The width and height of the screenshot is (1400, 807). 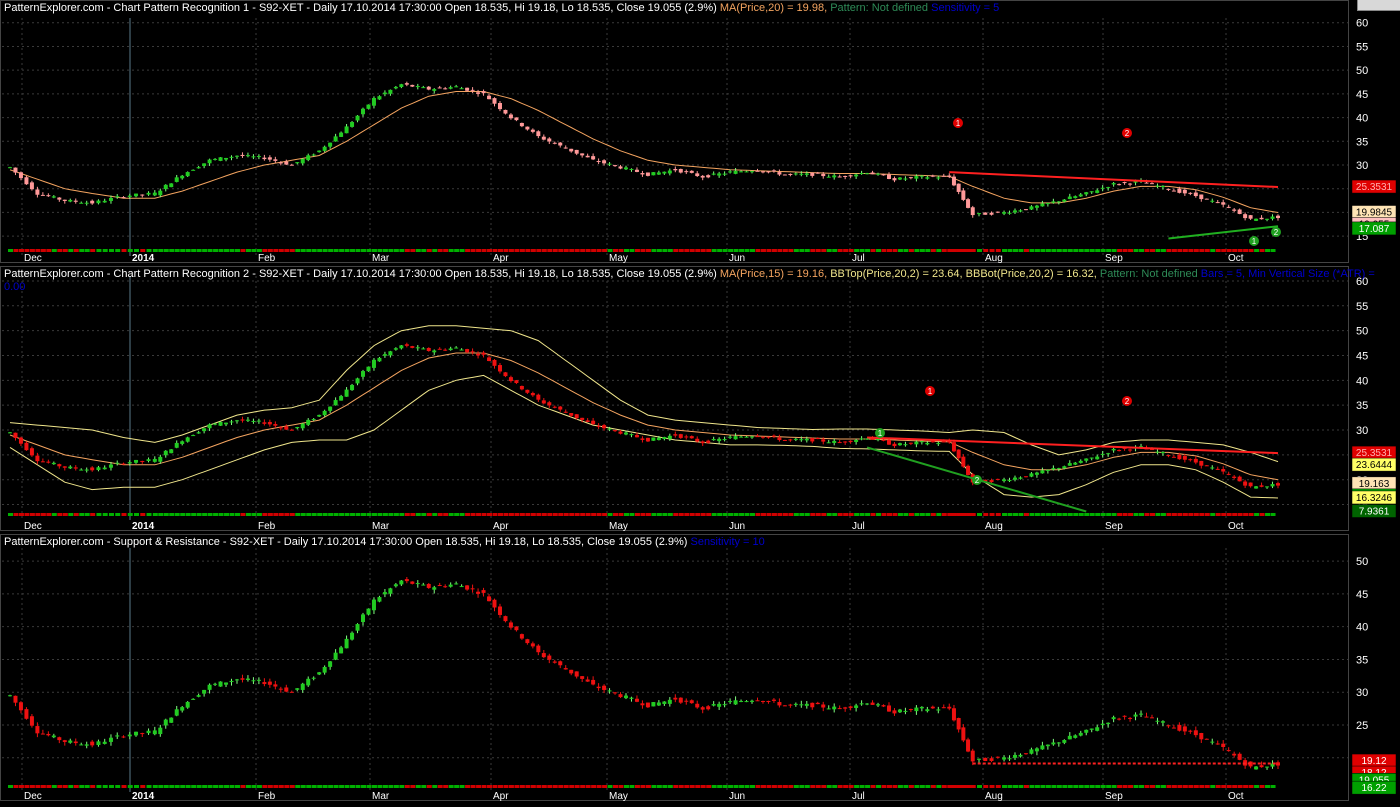 I want to click on x-tick-label: Aug, so click(x=994, y=526).